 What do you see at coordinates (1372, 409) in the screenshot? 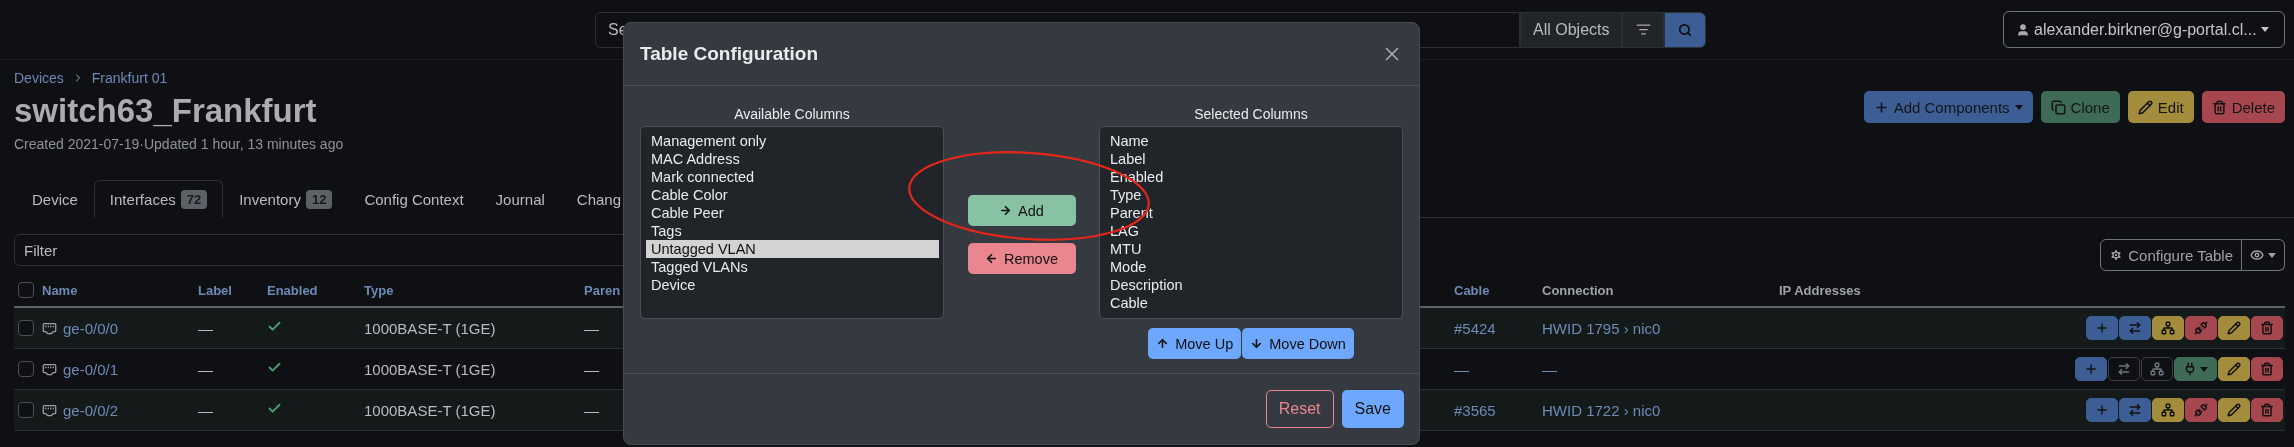
I see `save-button: Save` at bounding box center [1372, 409].